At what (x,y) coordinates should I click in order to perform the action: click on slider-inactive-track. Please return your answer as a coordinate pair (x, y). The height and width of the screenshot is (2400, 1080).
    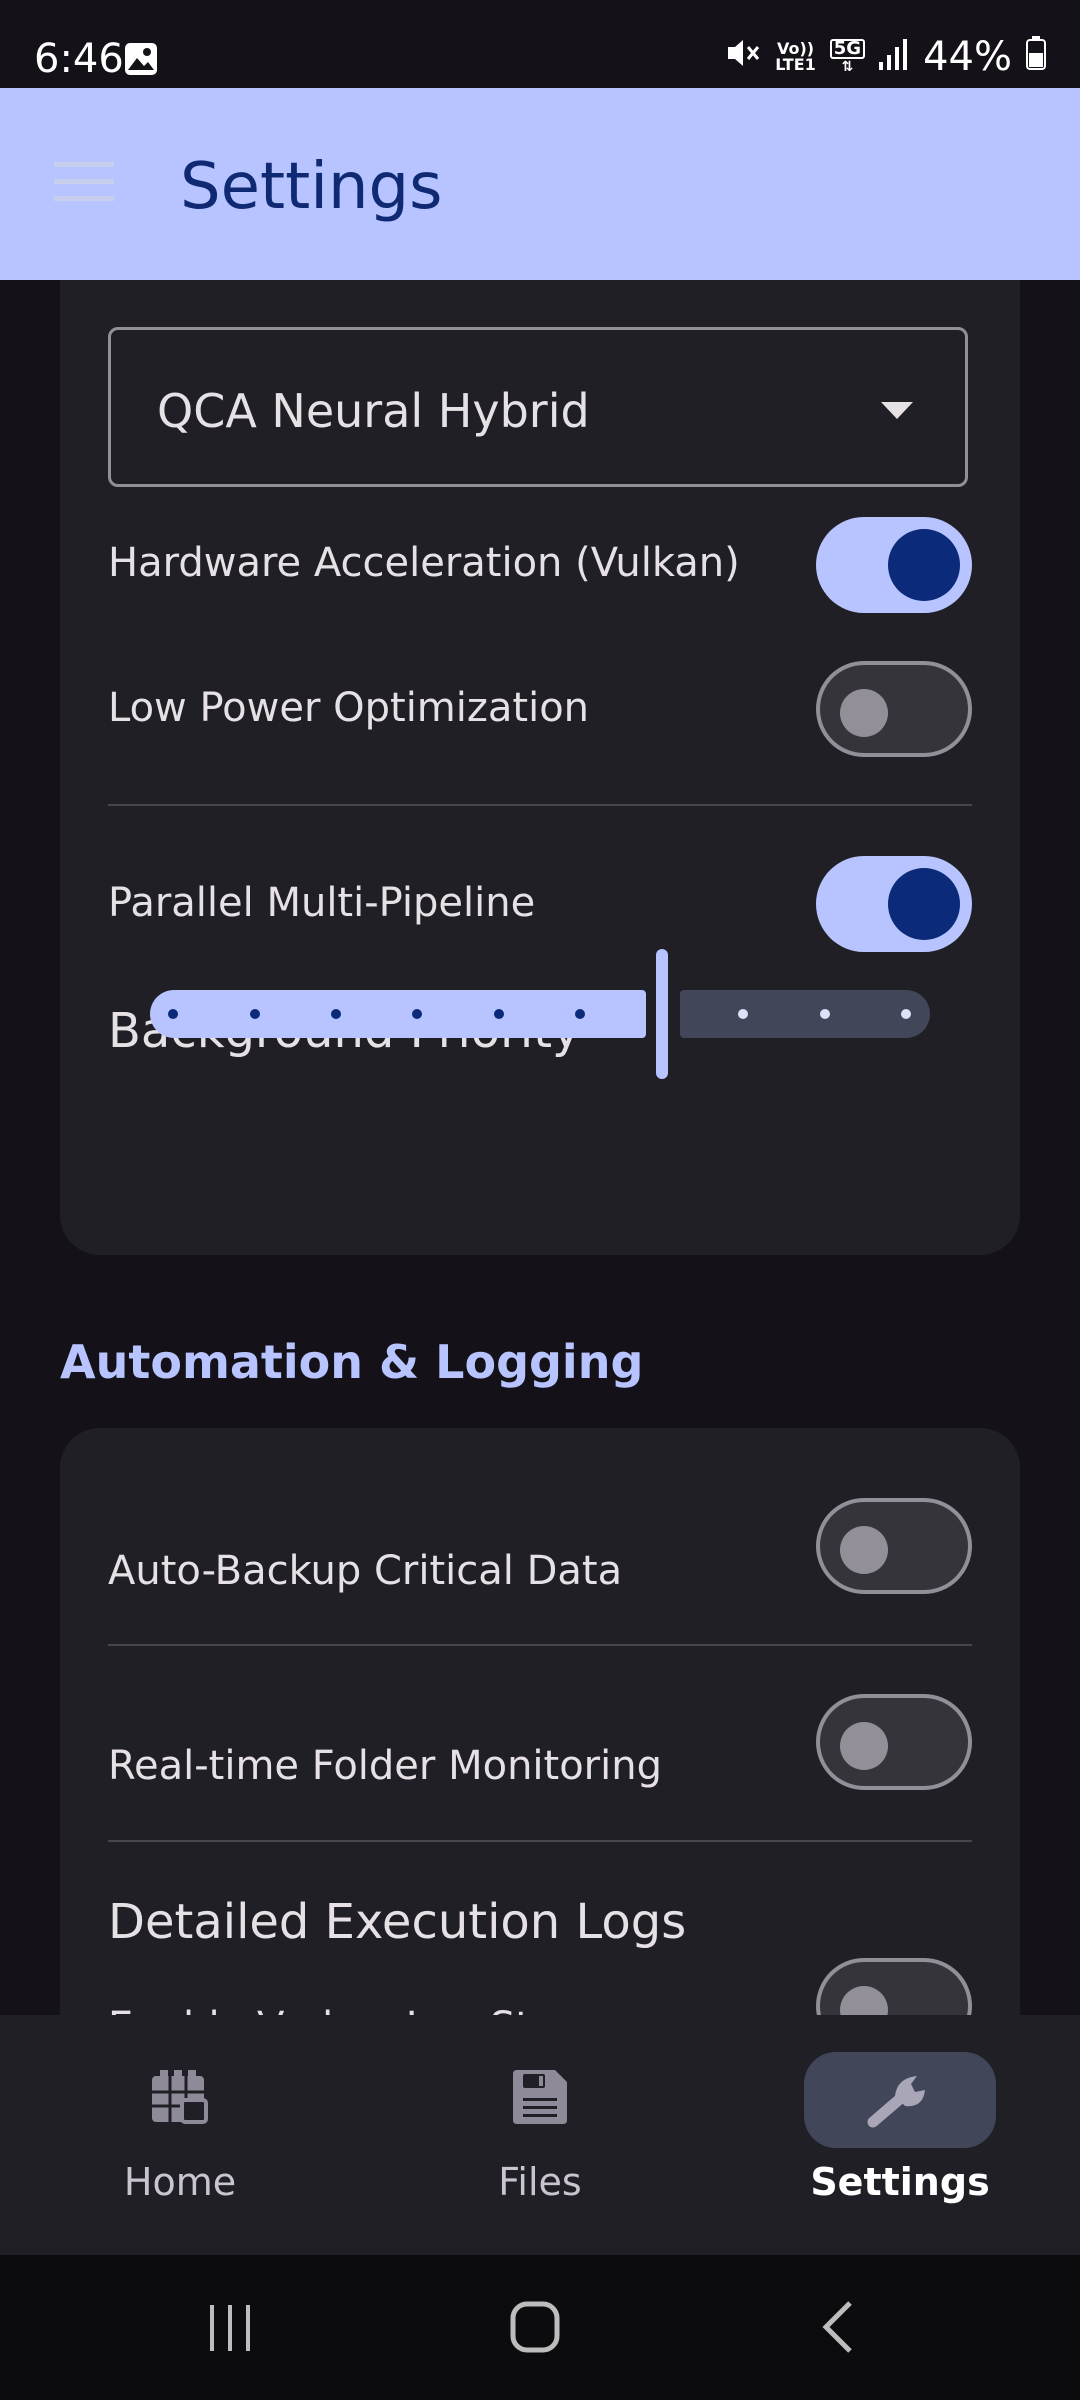
    Looking at the image, I should click on (805, 1014).